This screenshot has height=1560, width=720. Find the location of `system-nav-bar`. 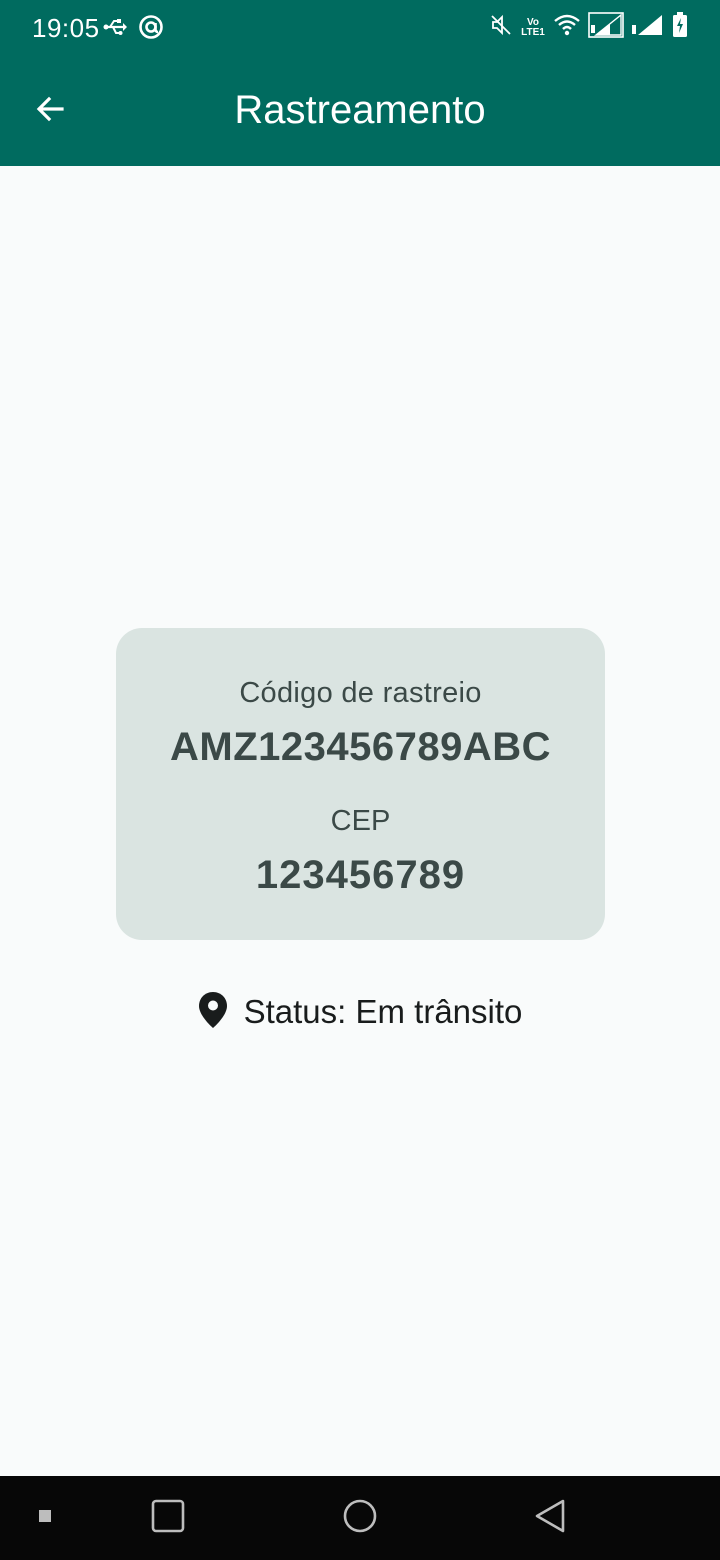

system-nav-bar is located at coordinates (360, 1518).